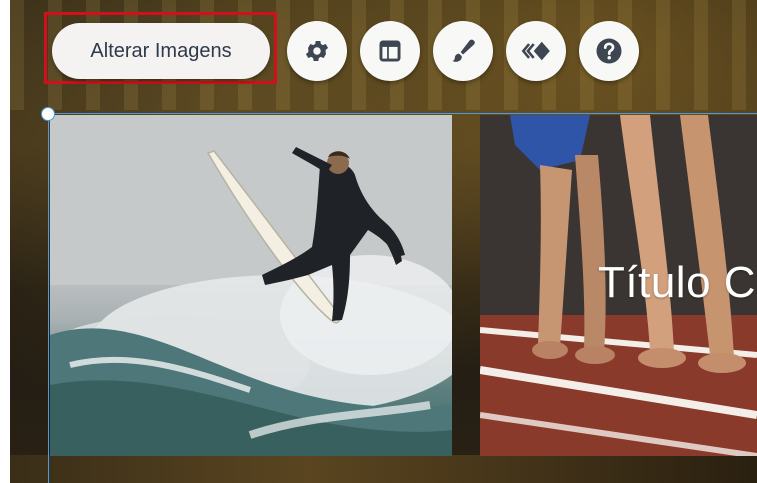  I want to click on layout-button, so click(390, 51).